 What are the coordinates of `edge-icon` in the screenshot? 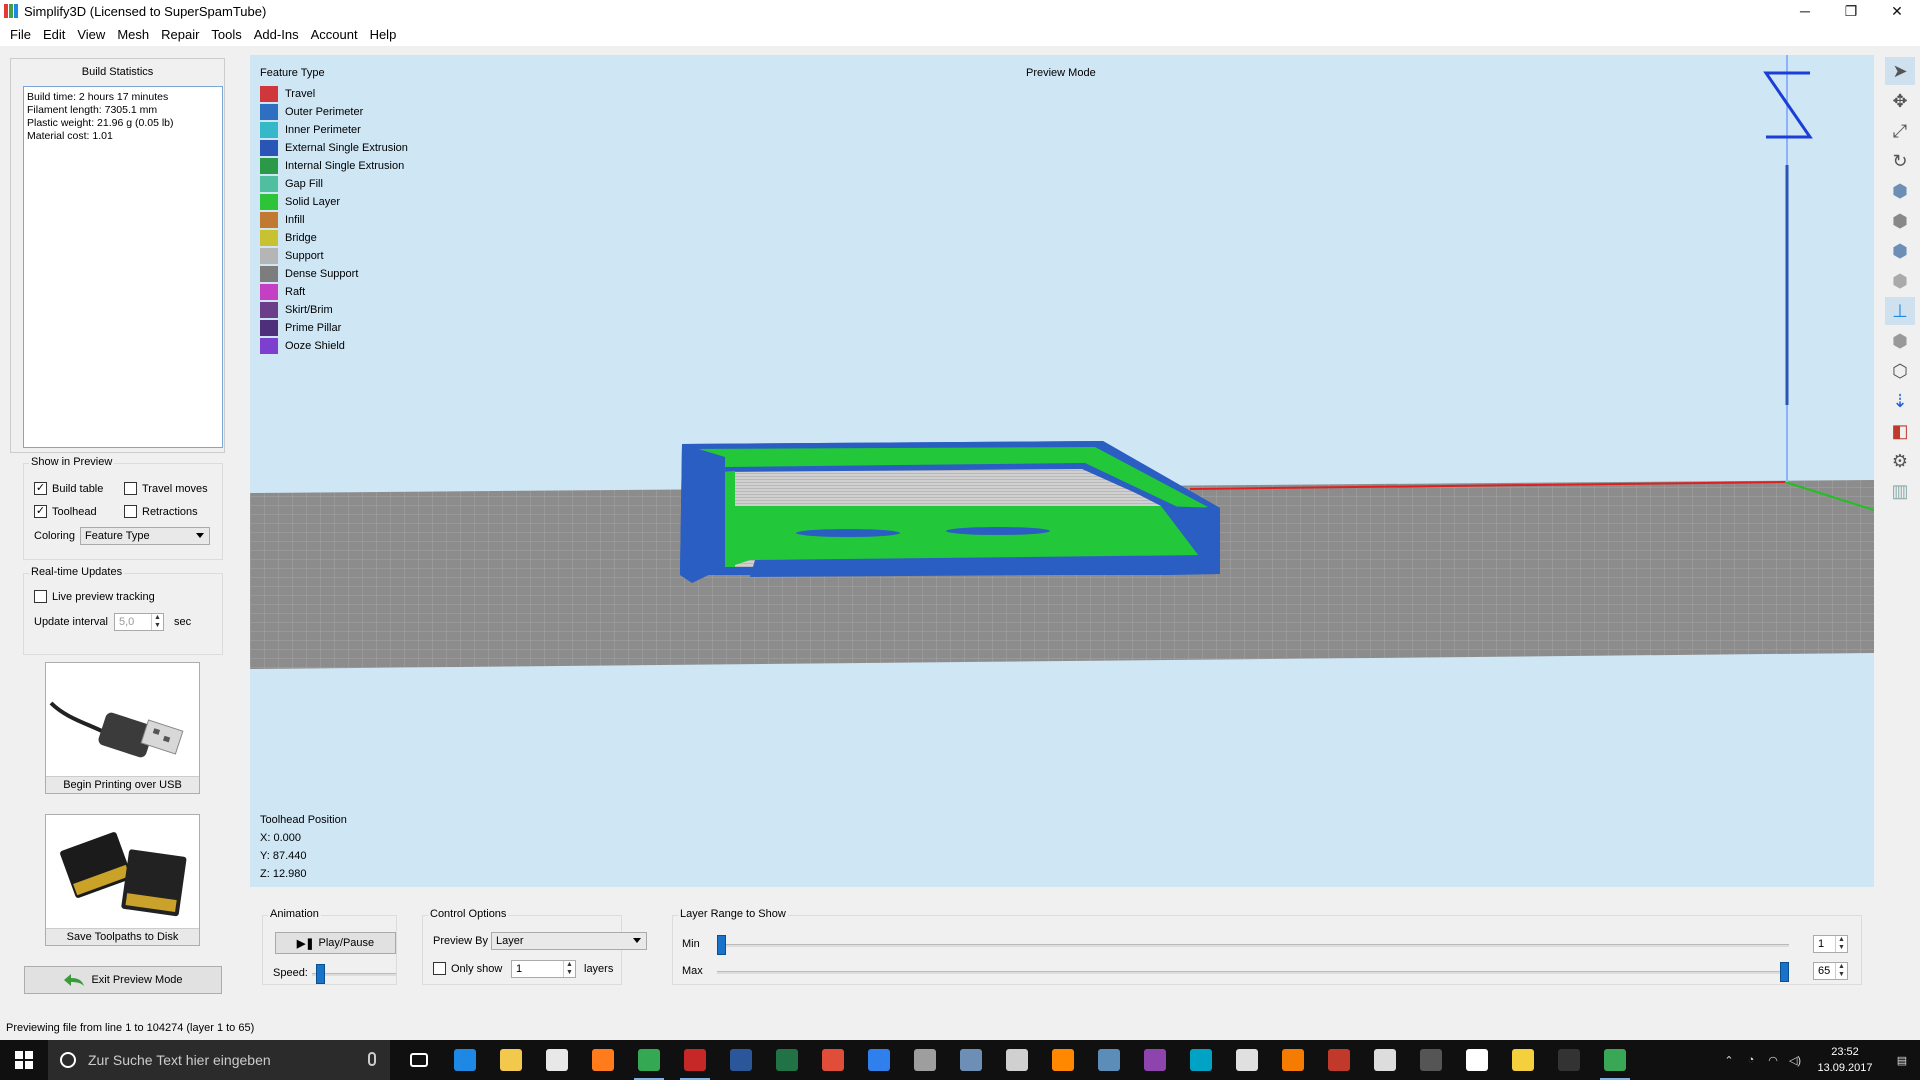 It's located at (465, 1060).